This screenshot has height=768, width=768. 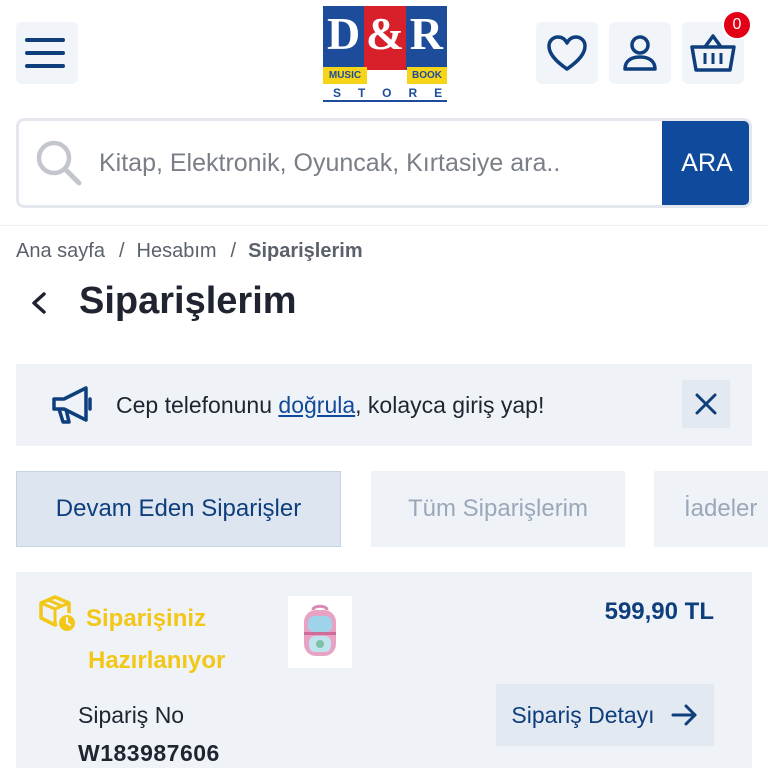 What do you see at coordinates (684, 715) in the screenshot?
I see `arrow-right-icon` at bounding box center [684, 715].